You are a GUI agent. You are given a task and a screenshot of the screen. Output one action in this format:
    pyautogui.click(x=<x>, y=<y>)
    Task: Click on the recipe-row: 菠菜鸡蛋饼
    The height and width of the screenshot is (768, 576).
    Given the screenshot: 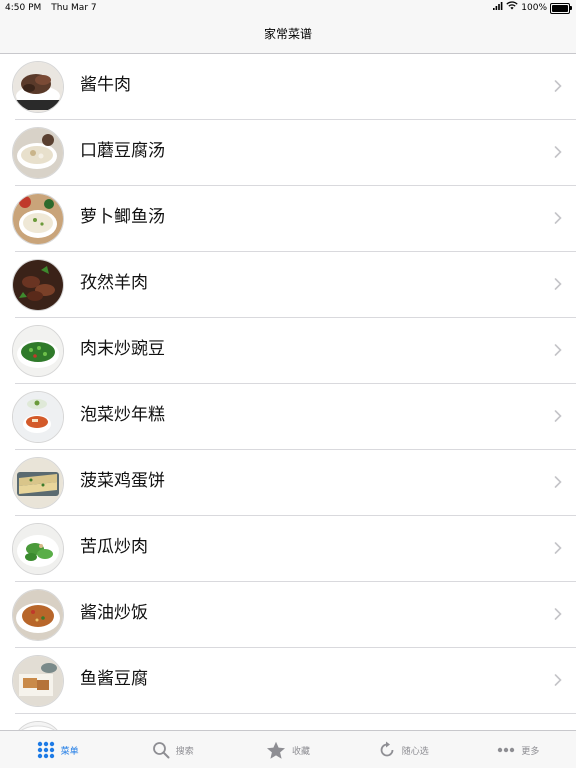 What is the action you would take?
    pyautogui.click(x=288, y=483)
    